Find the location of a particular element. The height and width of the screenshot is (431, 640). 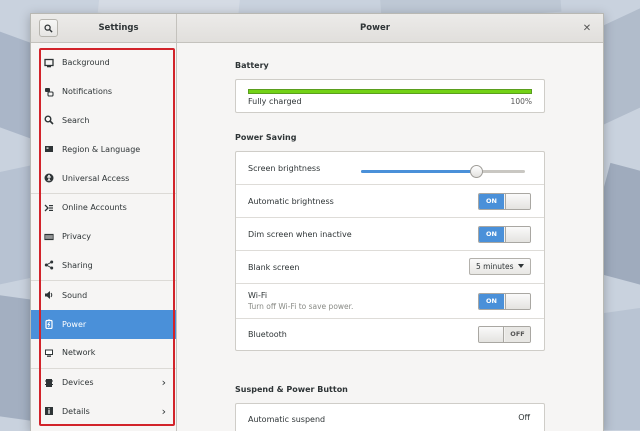

sidebar-item-sound: Sound is located at coordinates (103, 295).